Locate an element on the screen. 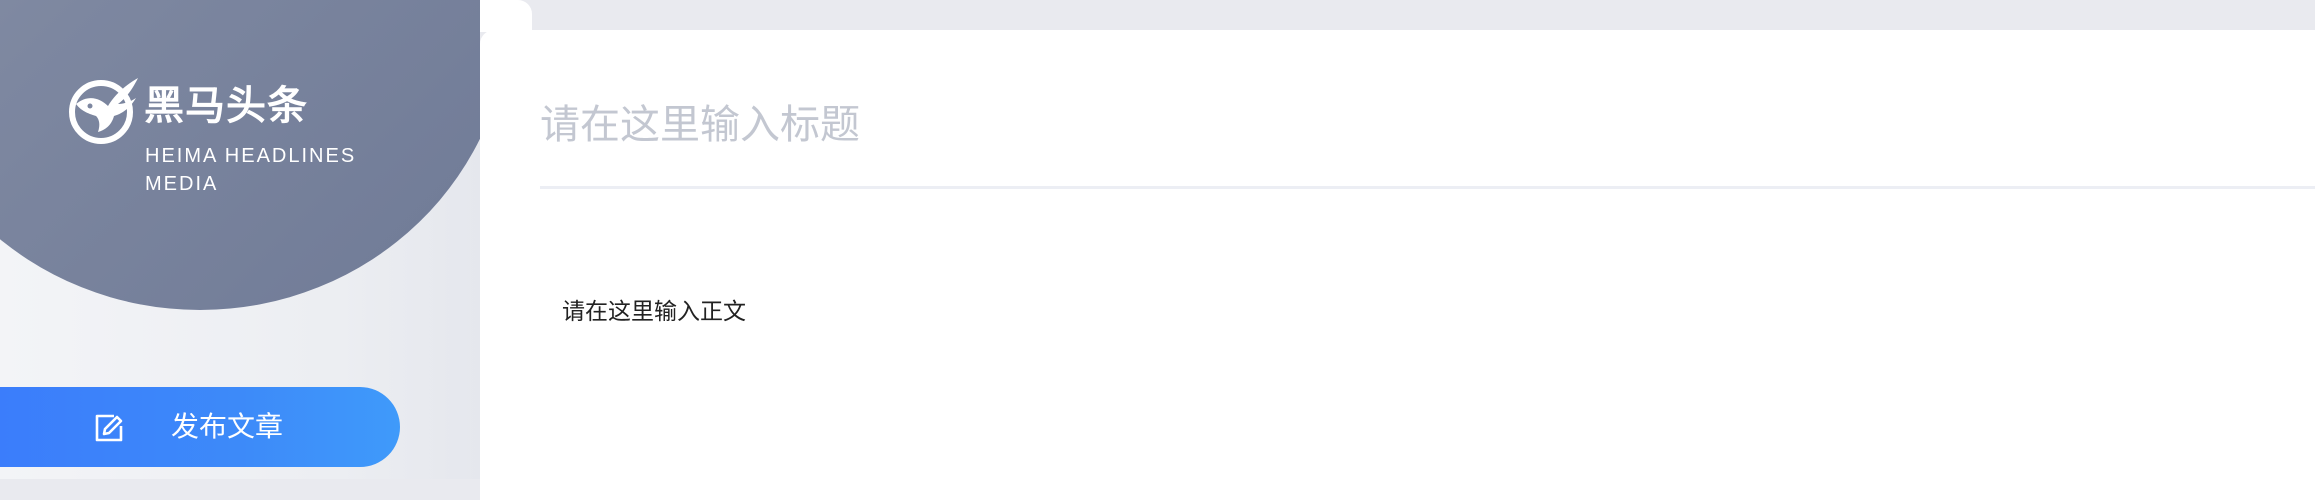 This screenshot has height=500, width=2315. sidebar-item-publish-article: 发布文章 is located at coordinates (200, 427).